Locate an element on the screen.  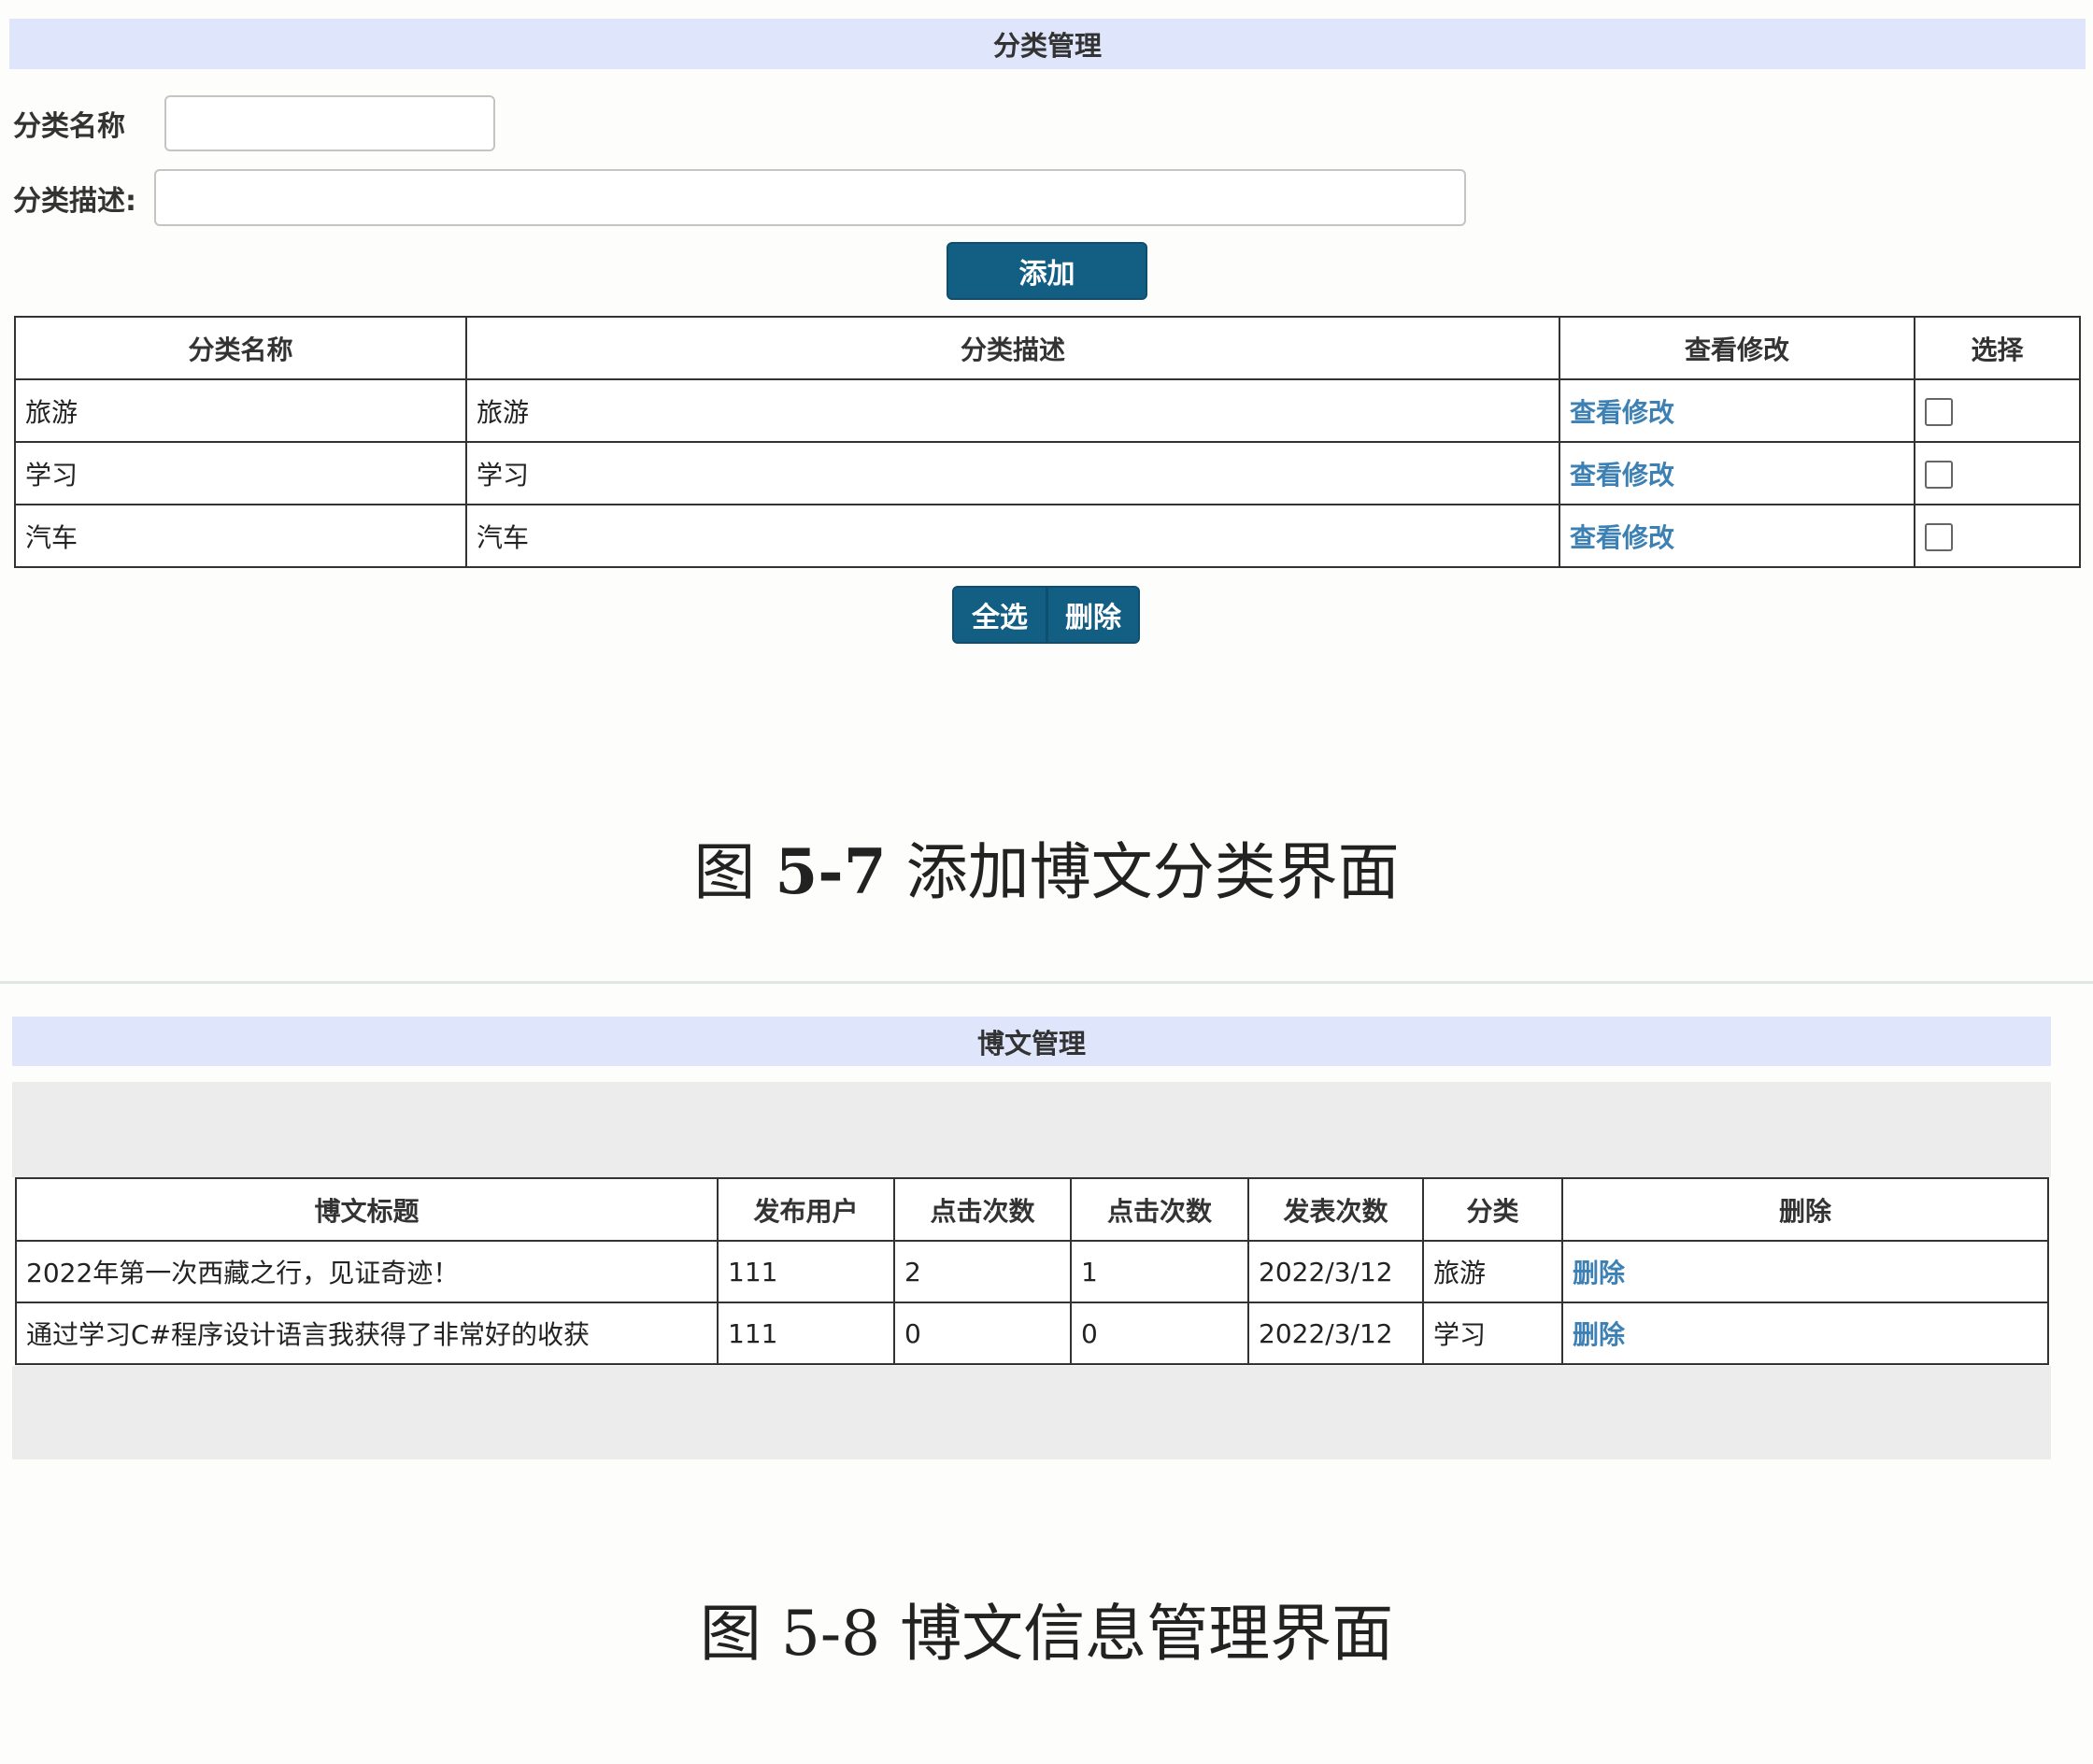
figure-5-7-caption: 图 5-7 添加博文分类界面 is located at coordinates (1046, 867).